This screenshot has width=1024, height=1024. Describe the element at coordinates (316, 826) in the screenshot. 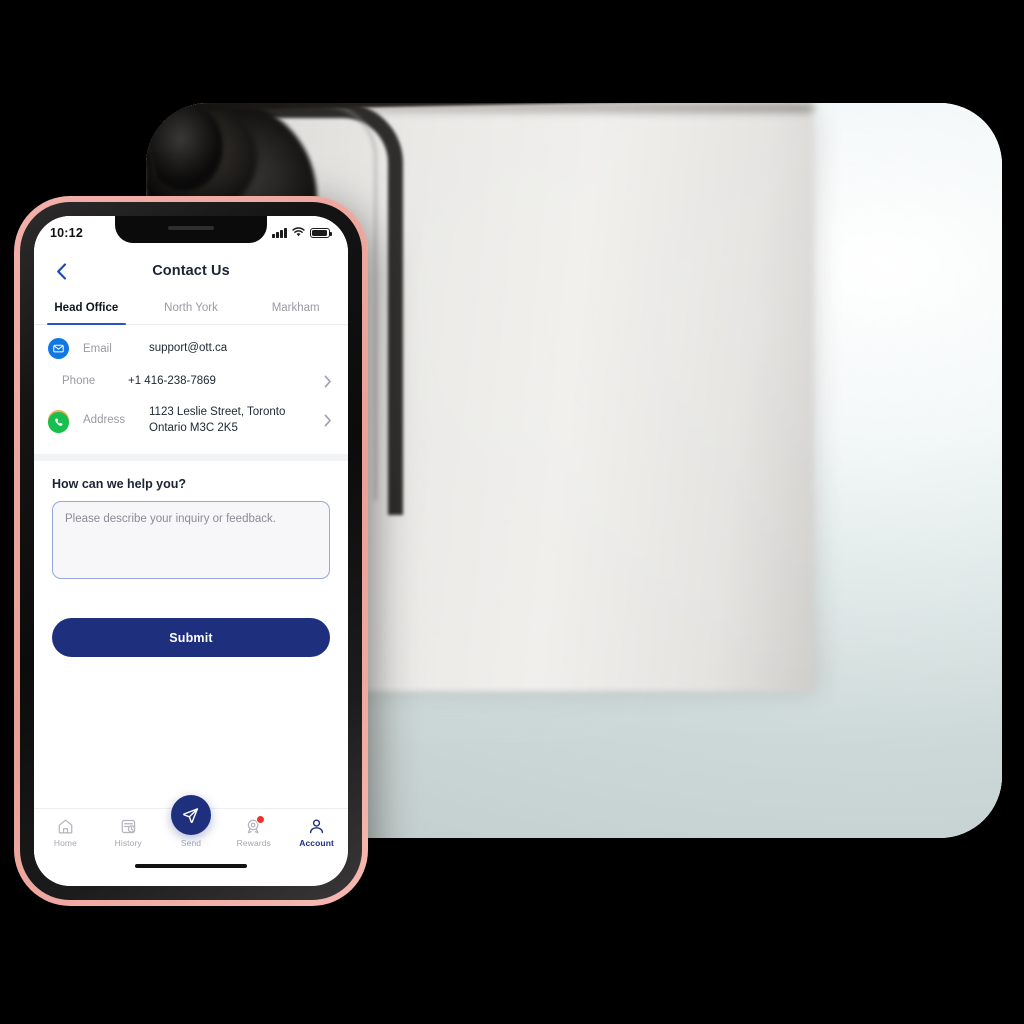

I see `person-icon` at that location.